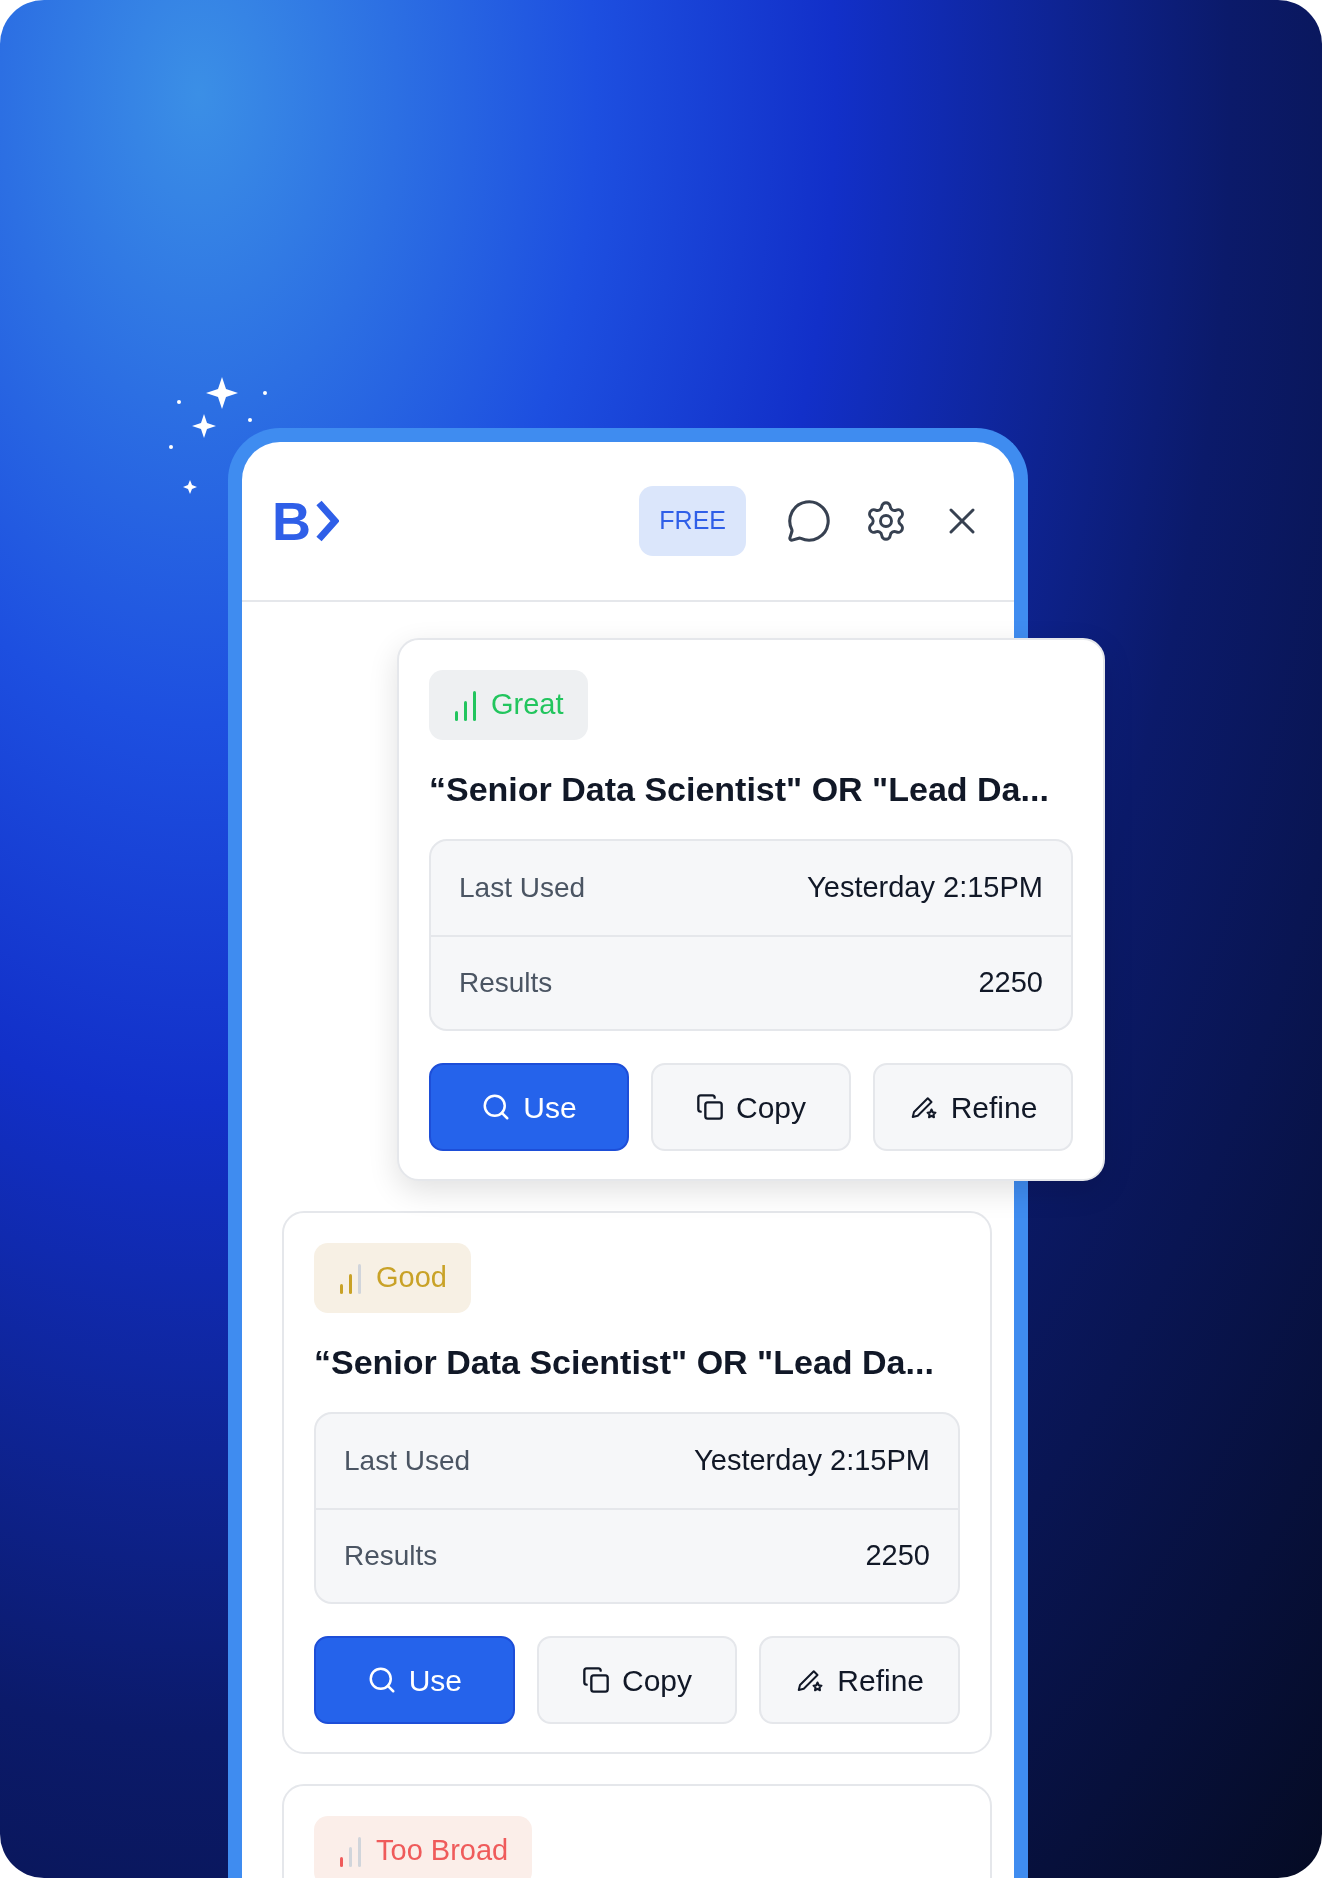  Describe the element at coordinates (327, 521) in the screenshot. I see `chevron-icon` at that location.